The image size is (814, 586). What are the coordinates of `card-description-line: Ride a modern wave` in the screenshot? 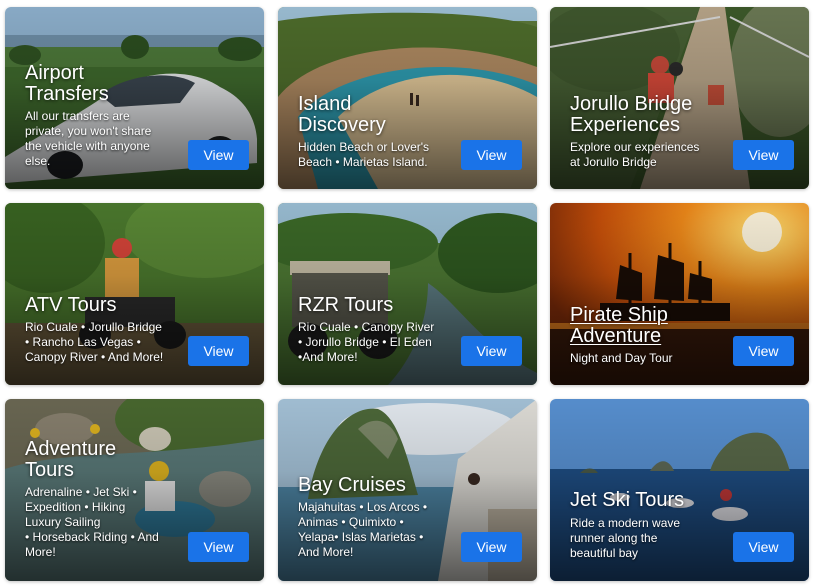 It's located at (625, 523).